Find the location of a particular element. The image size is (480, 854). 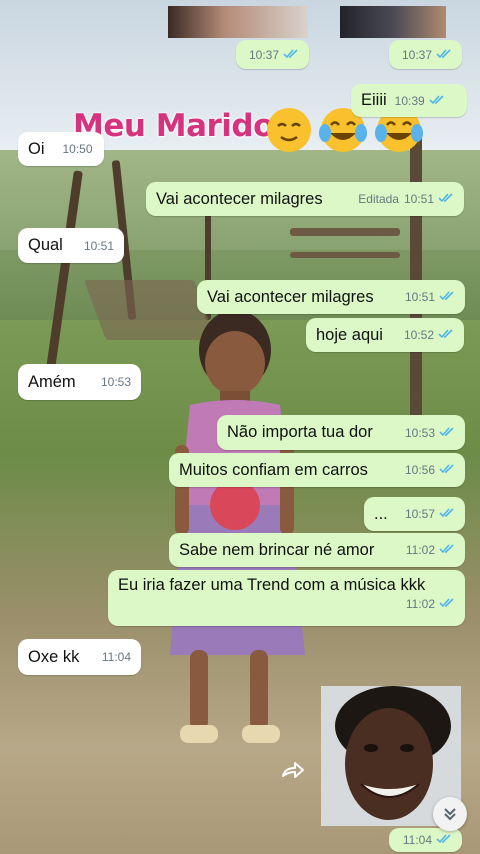

message-bubble-out: Eiiii 10:39 is located at coordinates (409, 100).